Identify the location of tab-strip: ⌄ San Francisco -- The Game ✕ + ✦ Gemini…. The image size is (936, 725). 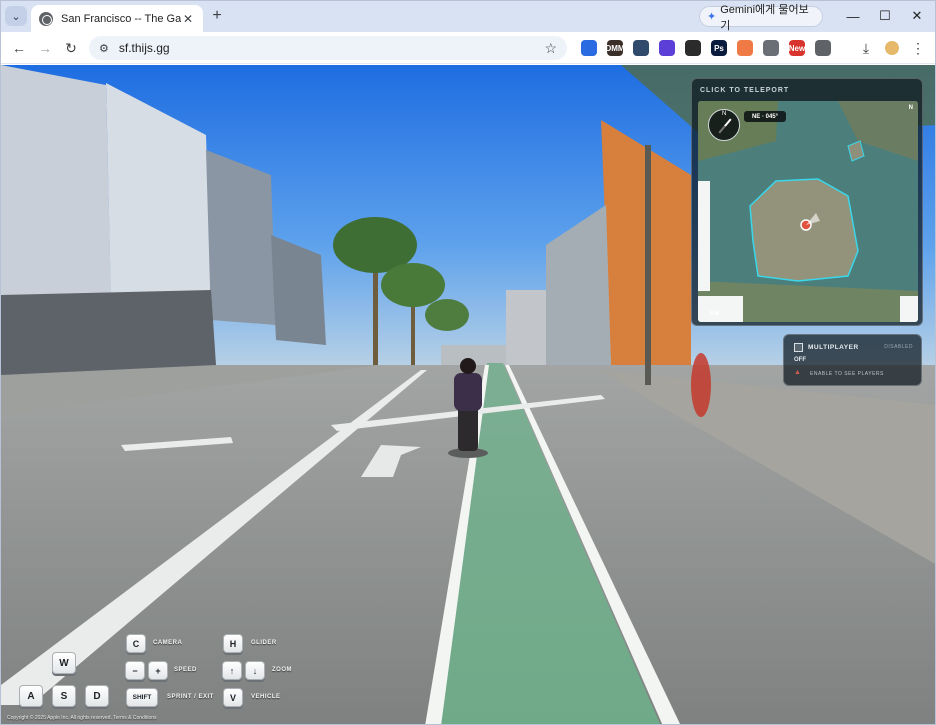
(468, 16).